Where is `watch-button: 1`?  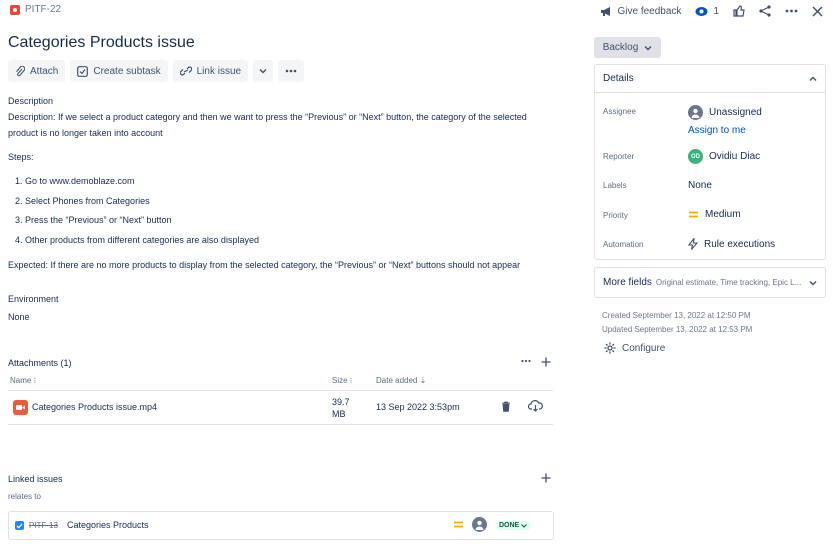 watch-button: 1 is located at coordinates (707, 11).